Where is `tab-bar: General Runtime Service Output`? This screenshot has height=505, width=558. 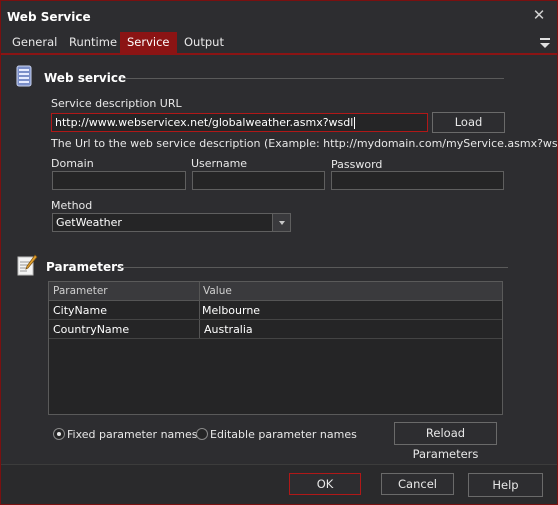
tab-bar: General Runtime Service Output is located at coordinates (279, 43).